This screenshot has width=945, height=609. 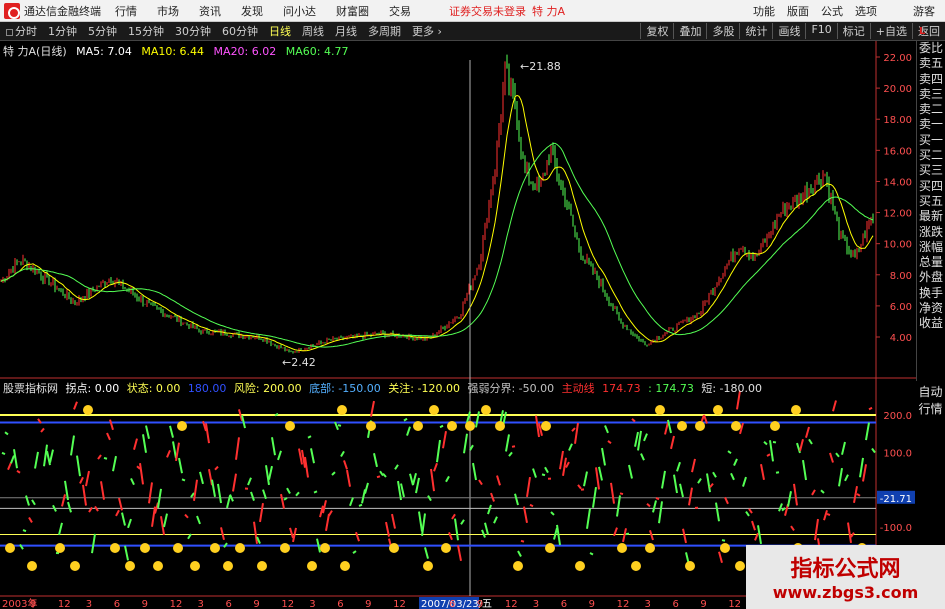 What do you see at coordinates (731, 388) in the screenshot?
I see `ind-short: 短: -180.00` at bounding box center [731, 388].